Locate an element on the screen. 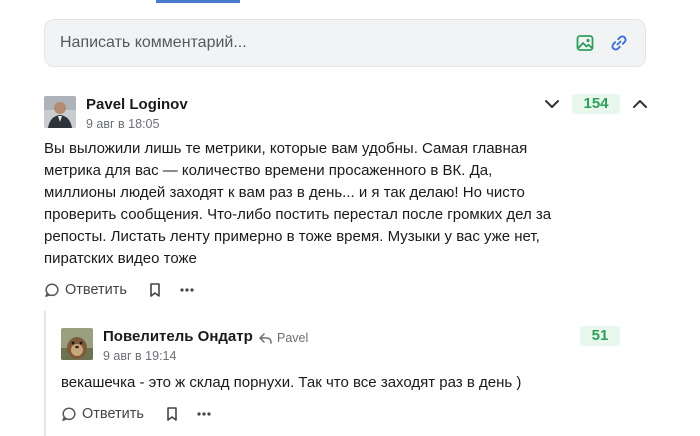 The image size is (700, 436). reply-to-reference: Pavel is located at coordinates (283, 338).